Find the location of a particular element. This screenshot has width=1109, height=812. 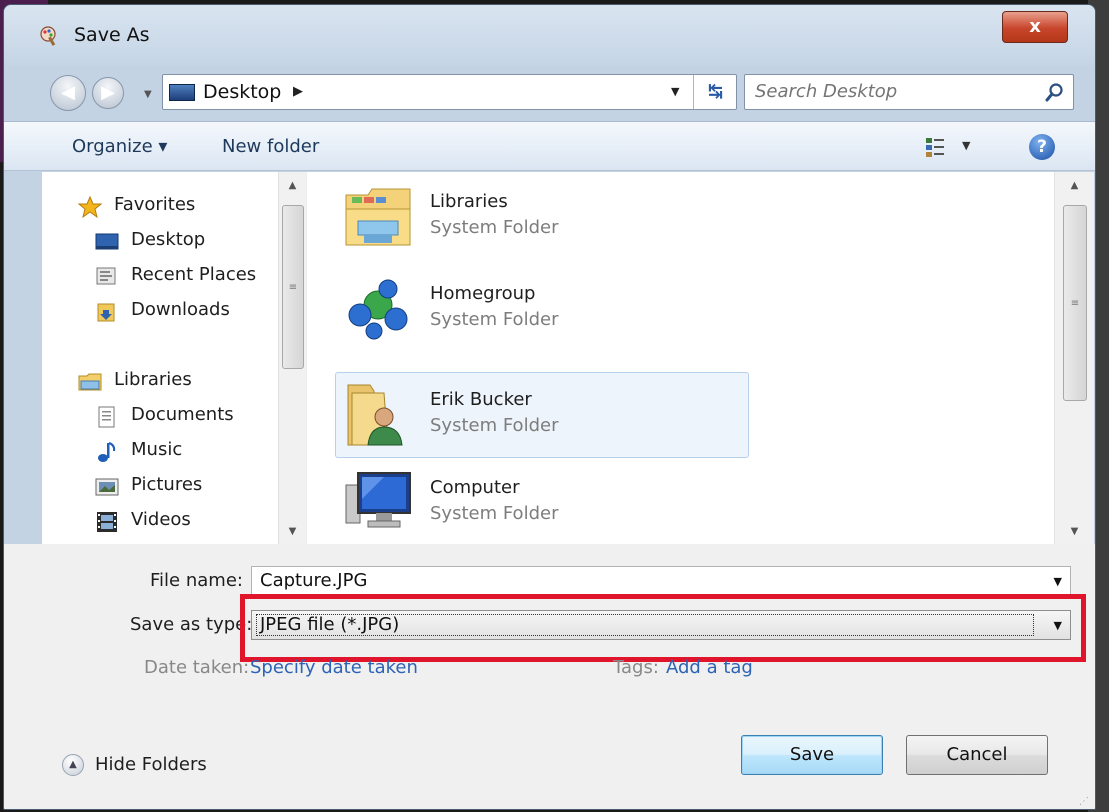

forward-arrow-icon: ▶ is located at coordinates (108, 92).